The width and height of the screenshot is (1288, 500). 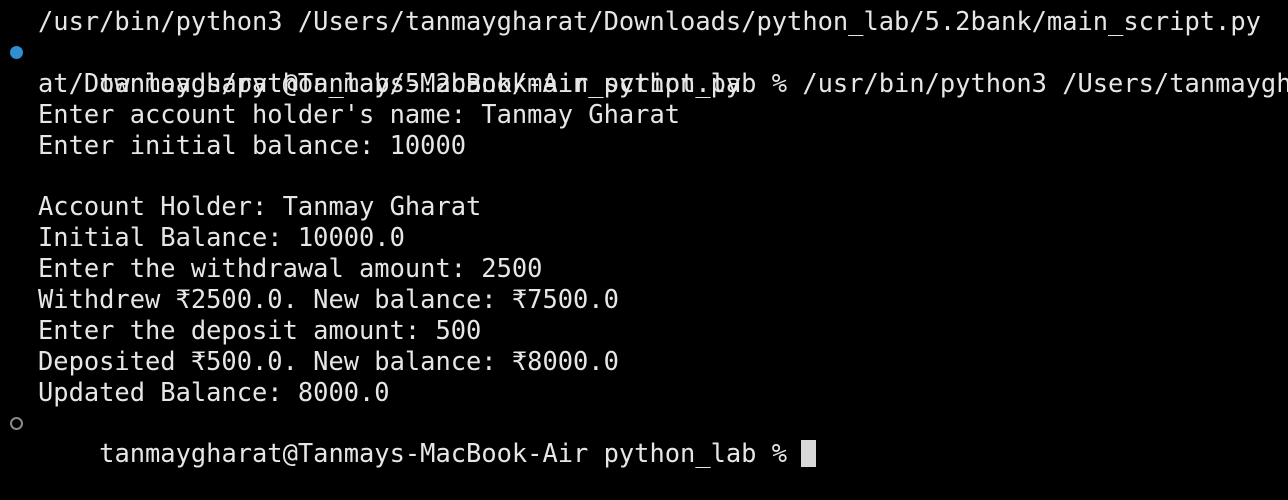 I want to click on terminal-output-line: Enter the withdrawal amount: 2500, so click(x=290, y=268).